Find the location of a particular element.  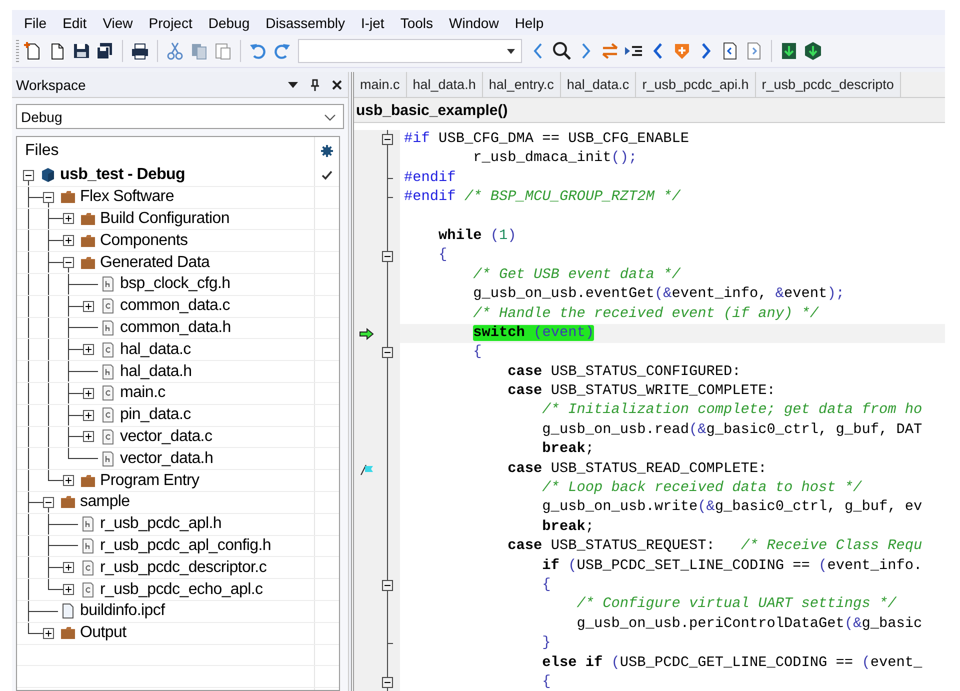

tree-item: vector_data.c is located at coordinates (166, 437).